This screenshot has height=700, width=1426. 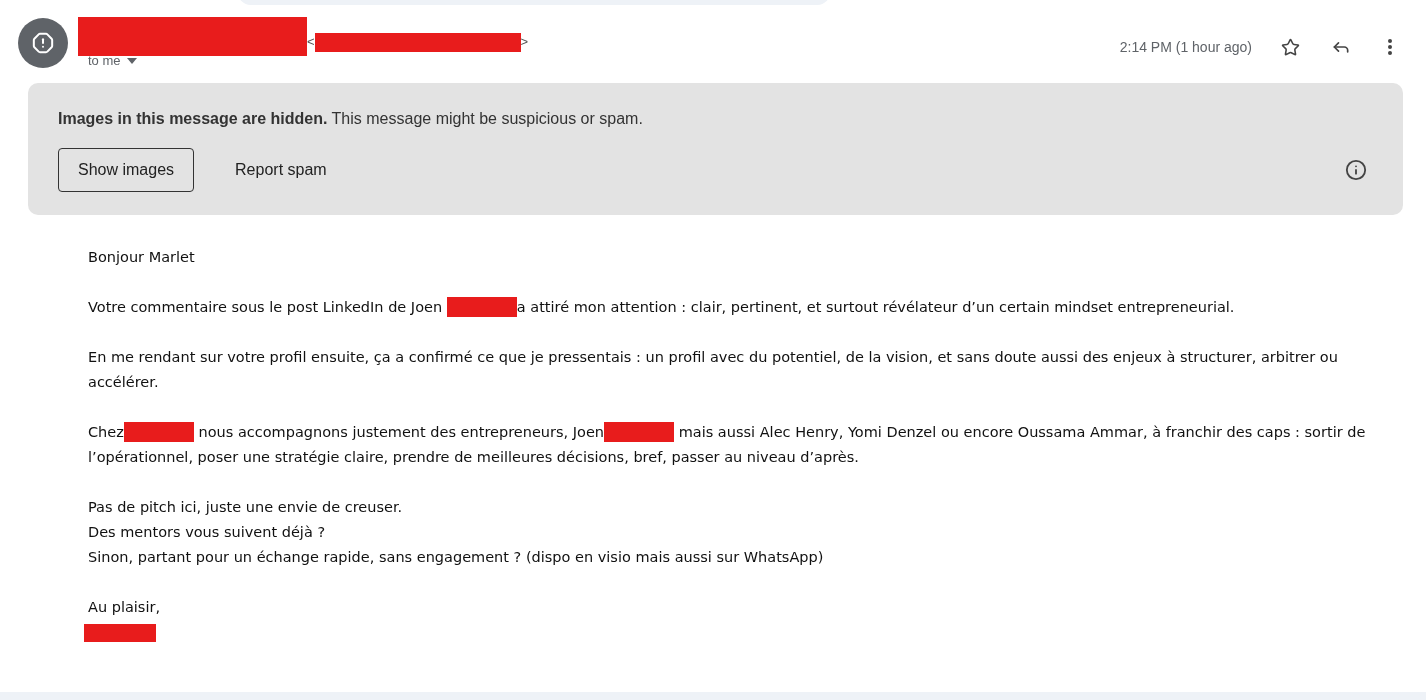 What do you see at coordinates (1356, 170) in the screenshot?
I see `info-icon` at bounding box center [1356, 170].